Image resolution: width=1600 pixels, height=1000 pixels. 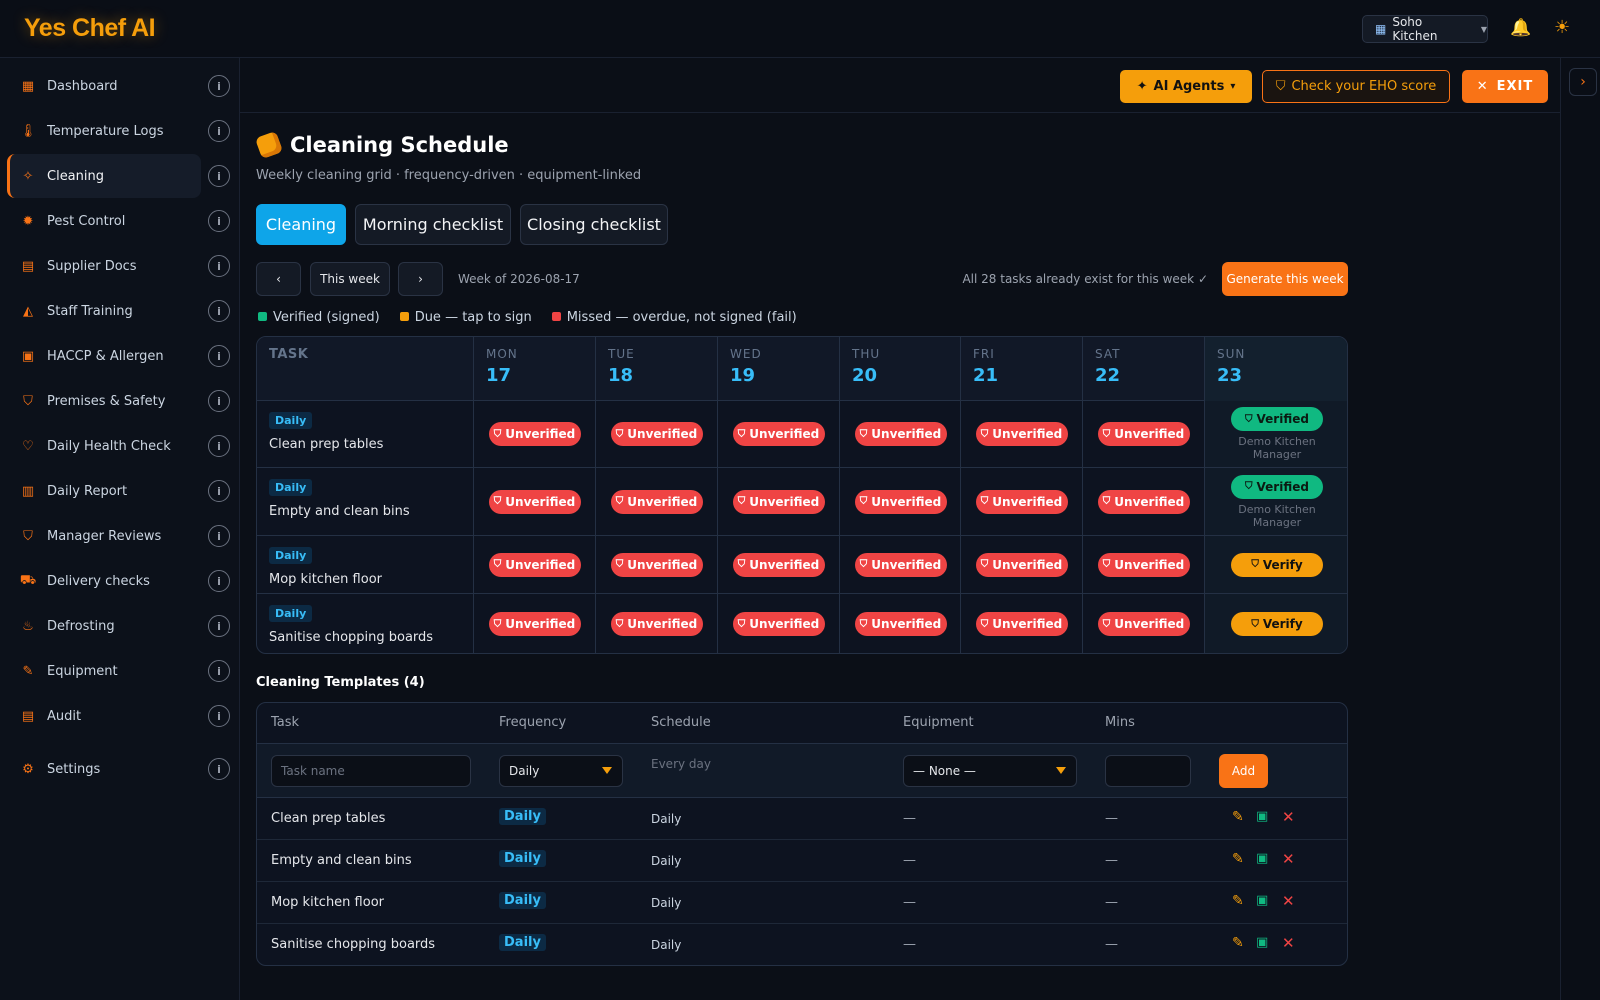 I want to click on brand-logo: Yes Chef AI, so click(x=90, y=28).